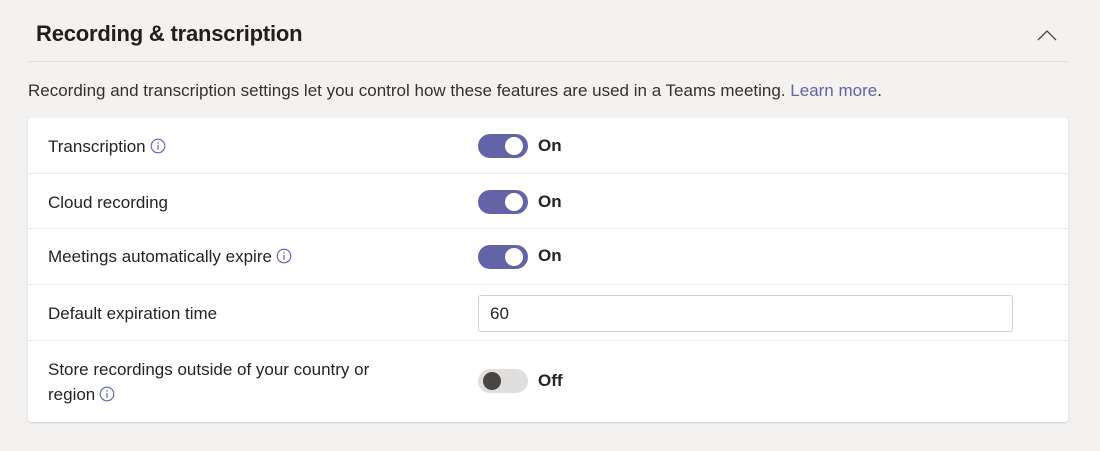  Describe the element at coordinates (228, 313) in the screenshot. I see `setting-label: Default expiration time` at that location.